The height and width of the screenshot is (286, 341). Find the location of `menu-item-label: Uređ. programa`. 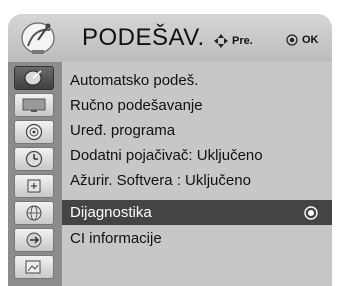

menu-item-label: Uređ. programa is located at coordinates (123, 130).